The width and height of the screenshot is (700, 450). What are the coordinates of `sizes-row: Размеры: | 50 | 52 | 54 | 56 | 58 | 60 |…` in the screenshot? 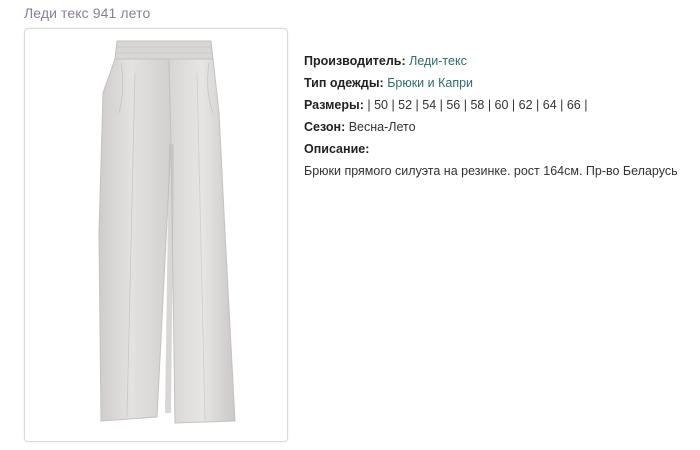 It's located at (491, 105).